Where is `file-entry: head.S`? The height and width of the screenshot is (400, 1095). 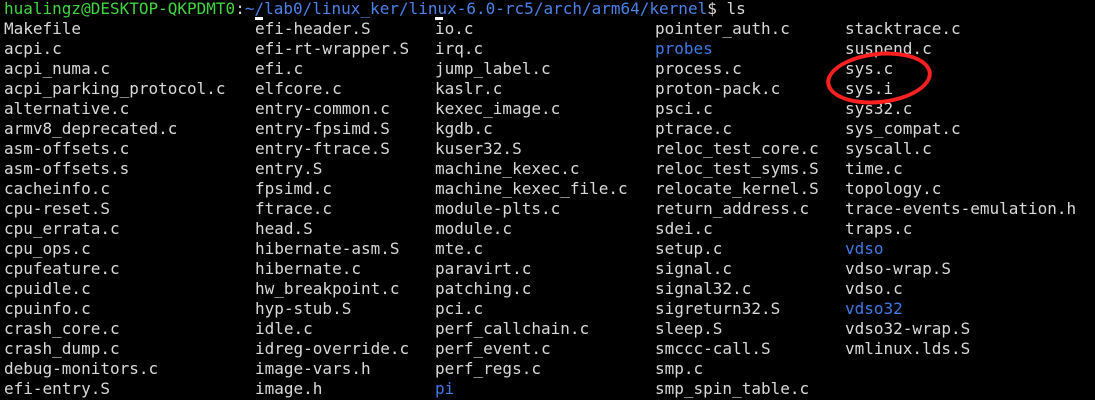
file-entry: head.S is located at coordinates (284, 228).